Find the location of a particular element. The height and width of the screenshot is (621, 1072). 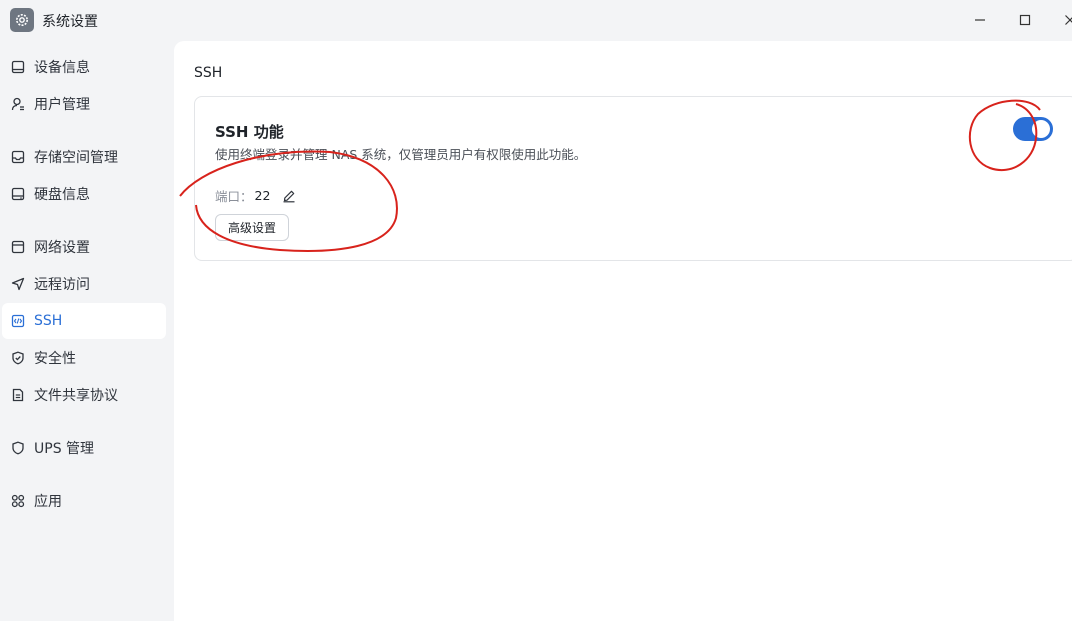

sidebar-item-label: UPS 管理 is located at coordinates (64, 449).